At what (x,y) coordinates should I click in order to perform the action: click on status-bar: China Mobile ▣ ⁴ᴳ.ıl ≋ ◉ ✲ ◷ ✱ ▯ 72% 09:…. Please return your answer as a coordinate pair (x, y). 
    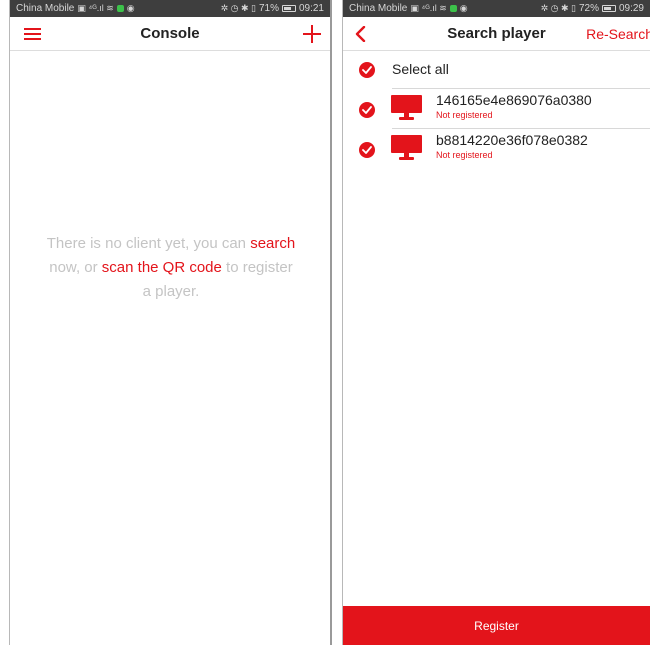
    Looking at the image, I should click on (496, 8).